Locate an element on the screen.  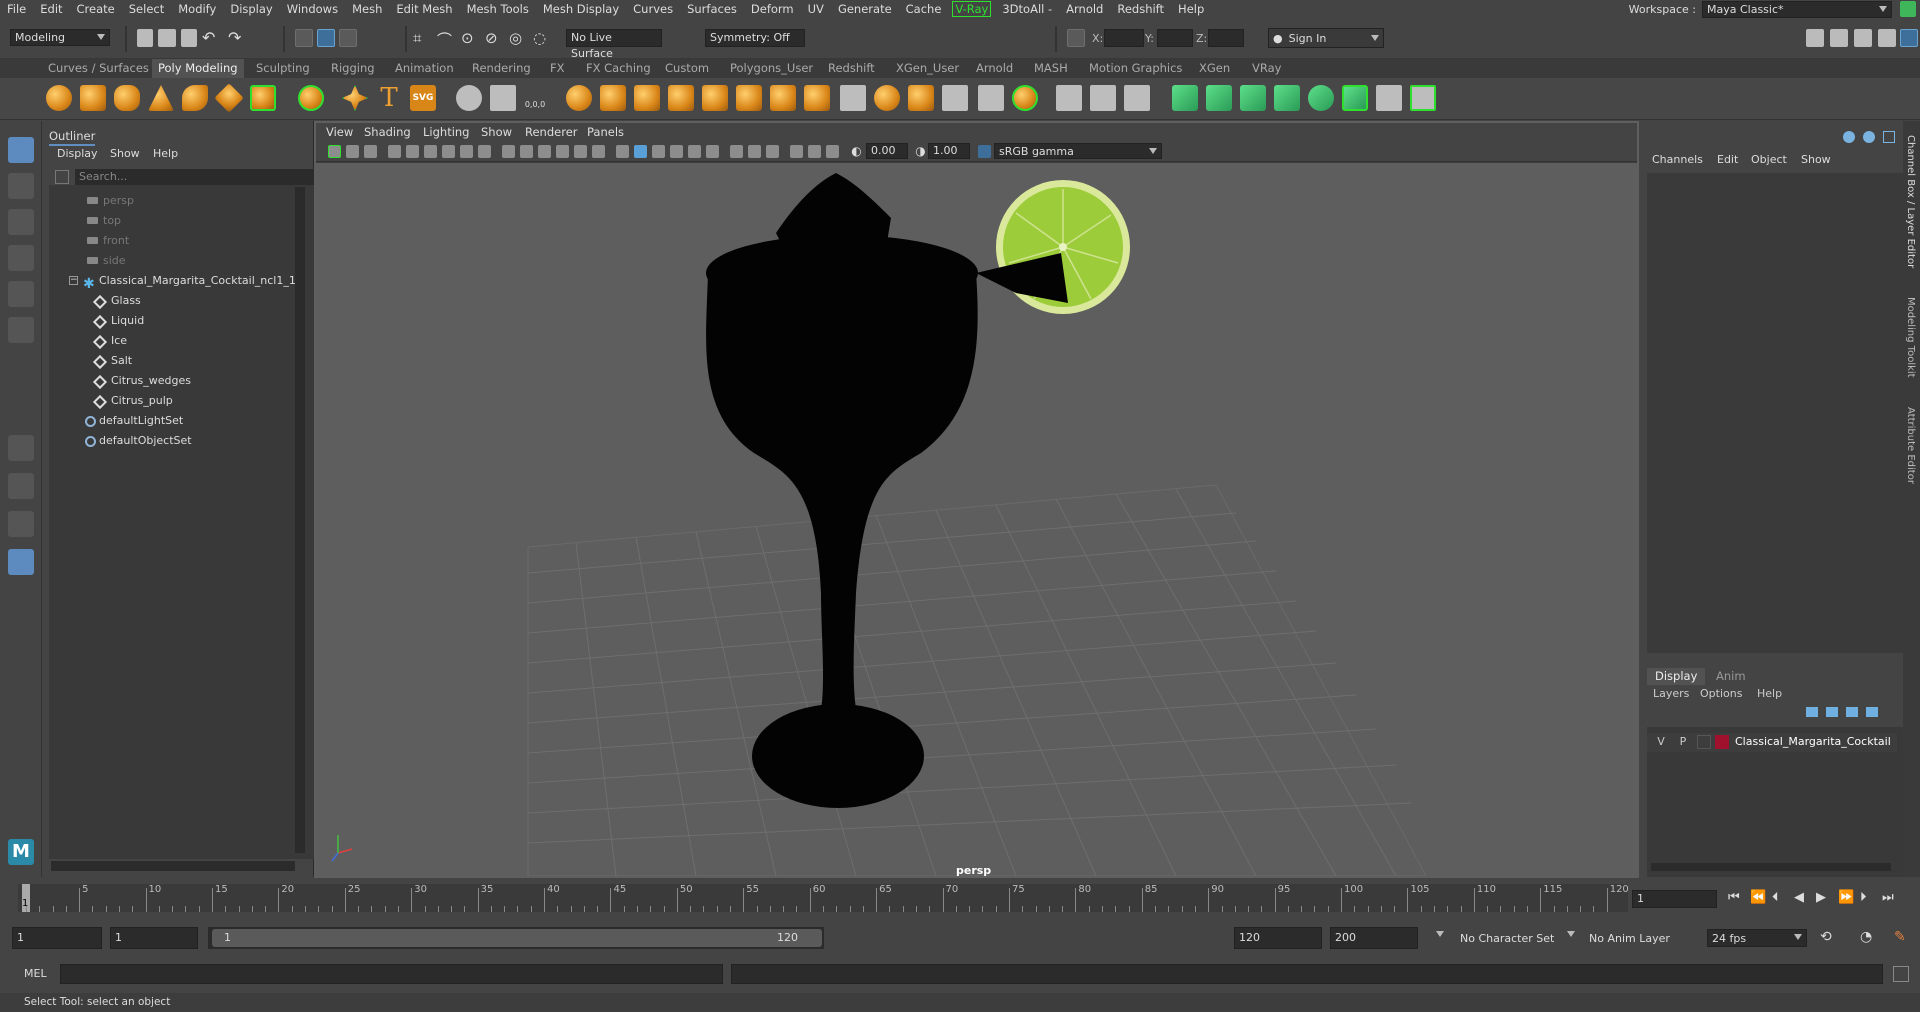
z-field is located at coordinates (1226, 38).